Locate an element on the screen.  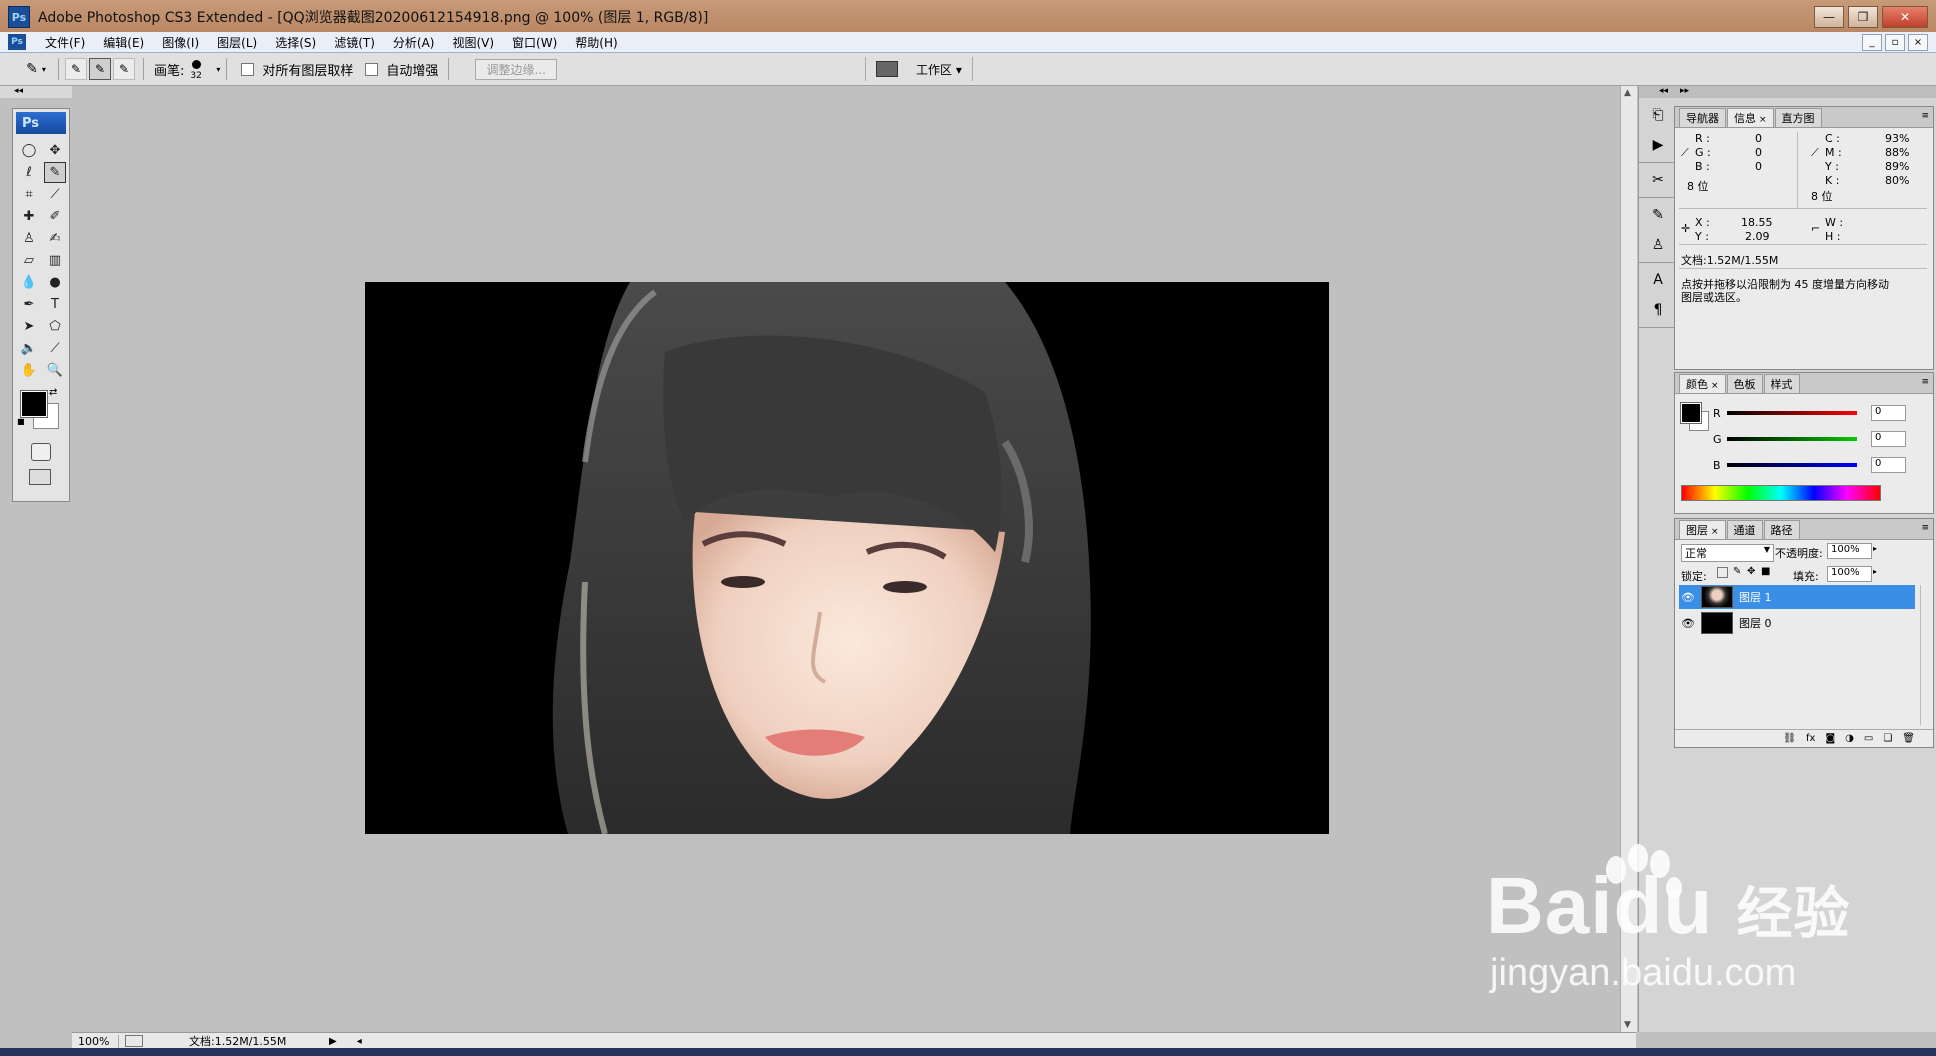
crop-tool-icon: ⌗ is located at coordinates (29, 194).